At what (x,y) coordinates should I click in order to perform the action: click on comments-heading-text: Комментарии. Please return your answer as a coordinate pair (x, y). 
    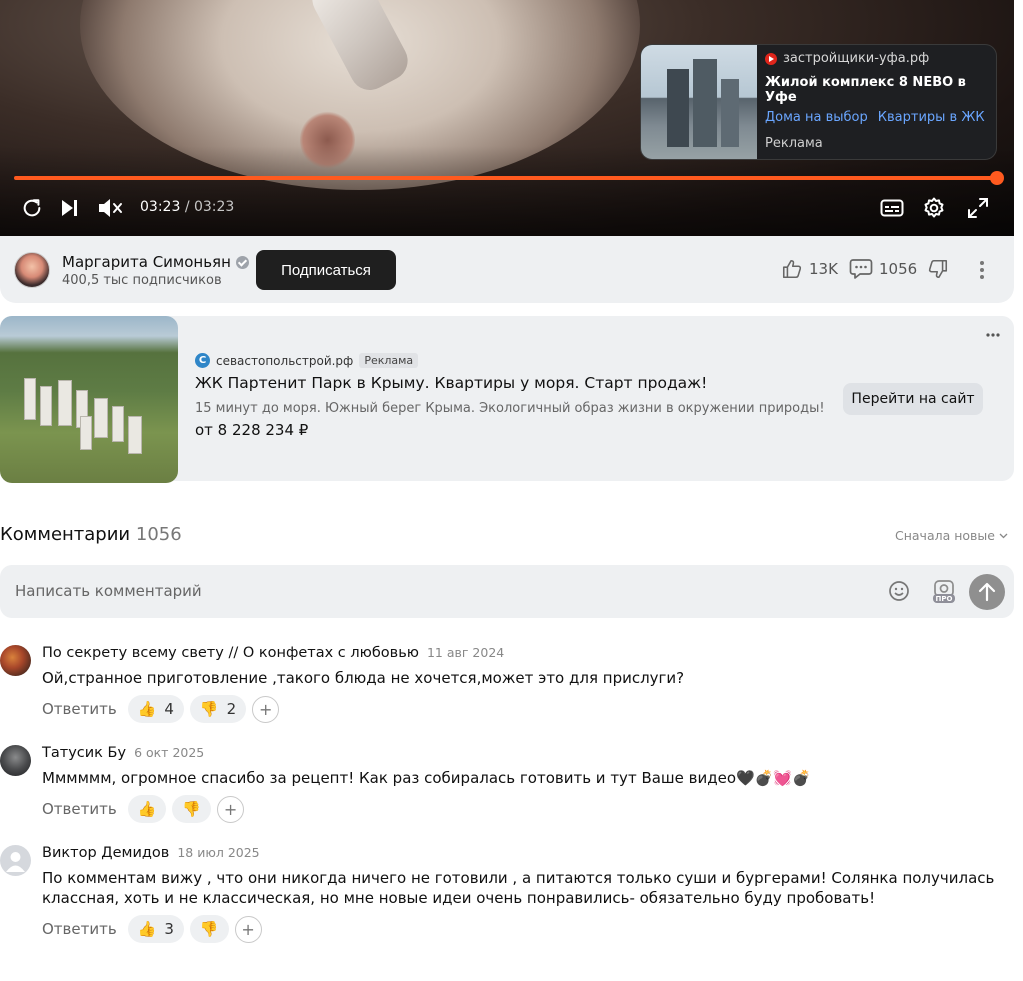
    Looking at the image, I should click on (65, 534).